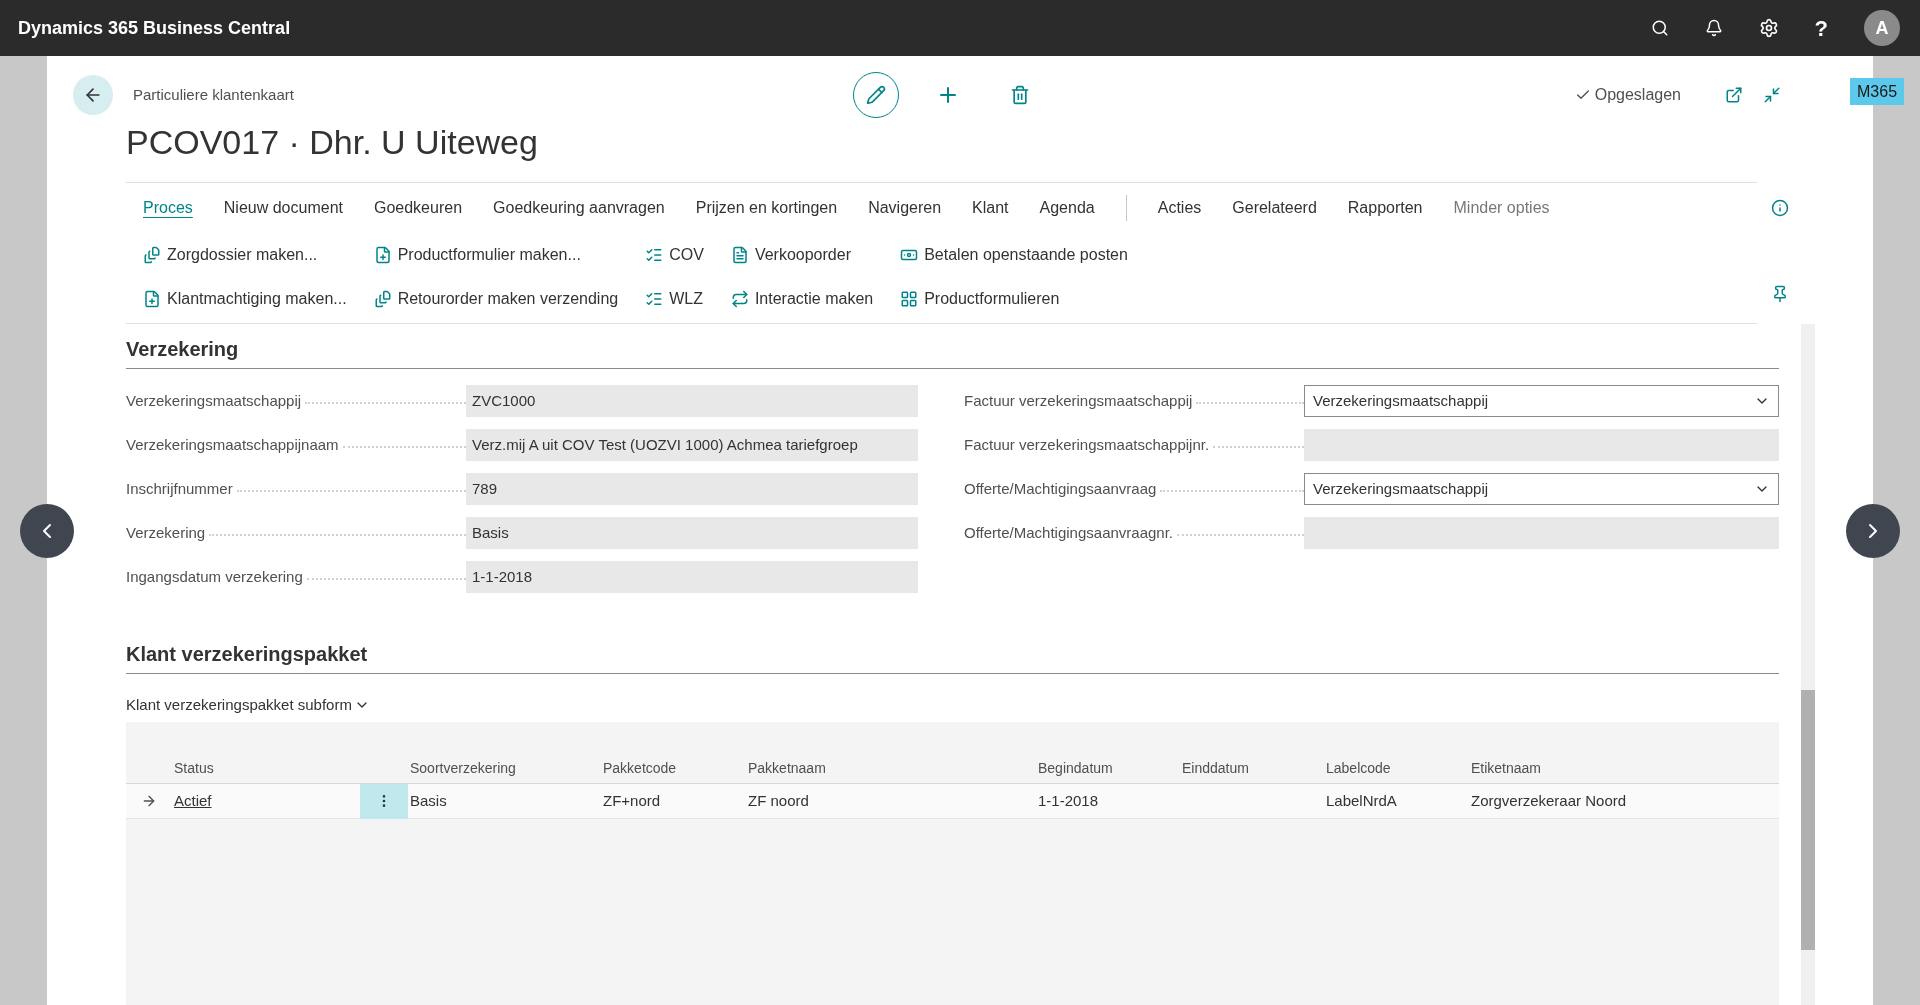  I want to click on column-header: Etiketnaam, so click(1599, 768).